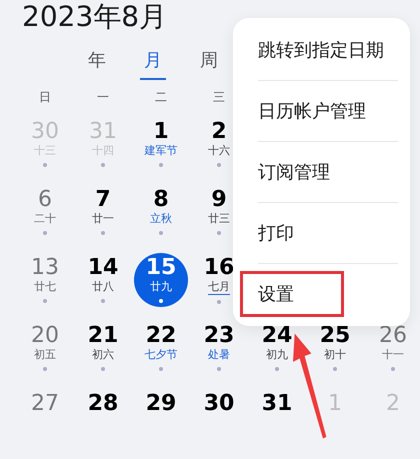  I want to click on menu-item: 跳转到指定日期, so click(319, 50).